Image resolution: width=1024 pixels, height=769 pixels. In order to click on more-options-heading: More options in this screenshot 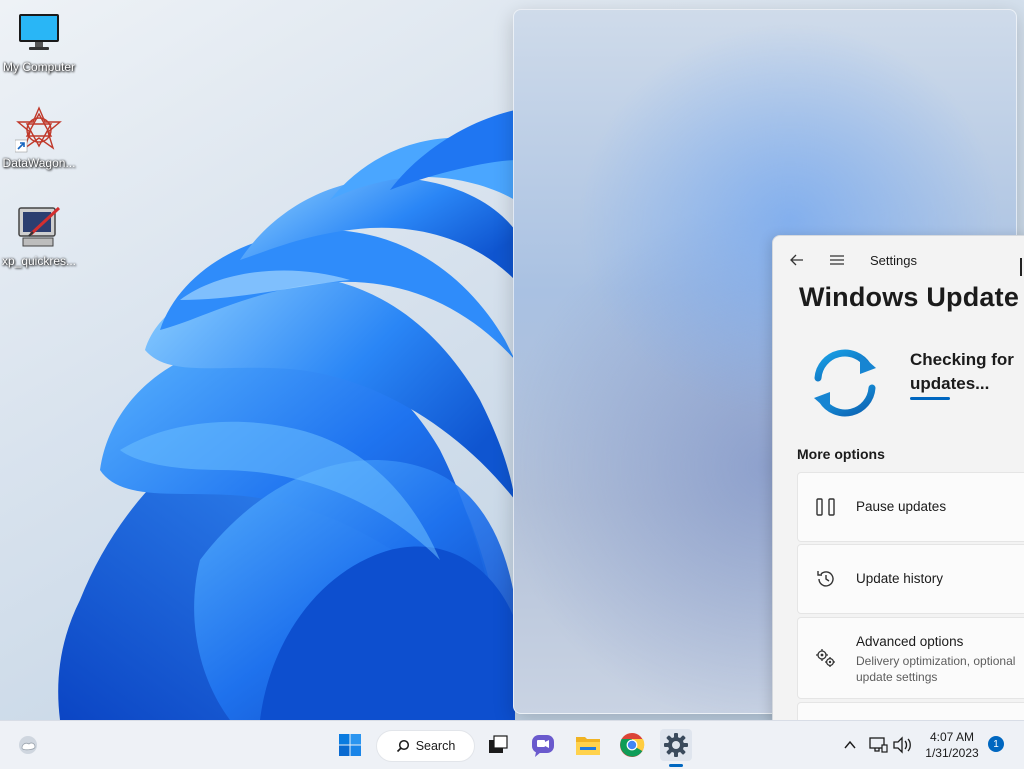, I will do `click(841, 454)`.